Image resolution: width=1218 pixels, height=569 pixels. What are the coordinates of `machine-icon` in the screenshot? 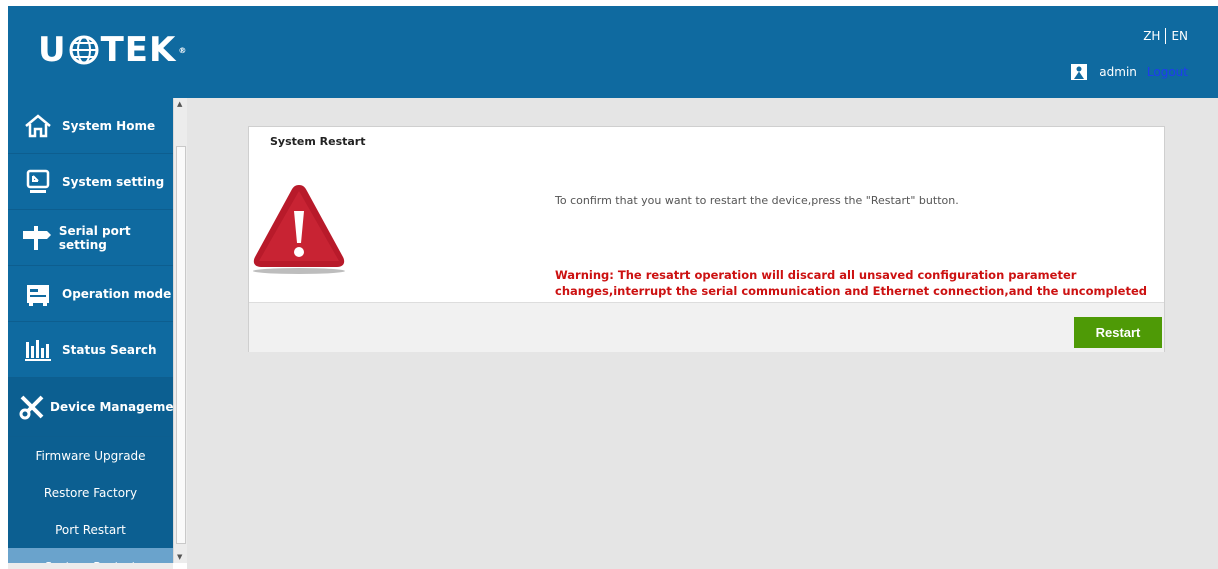 It's located at (38, 294).